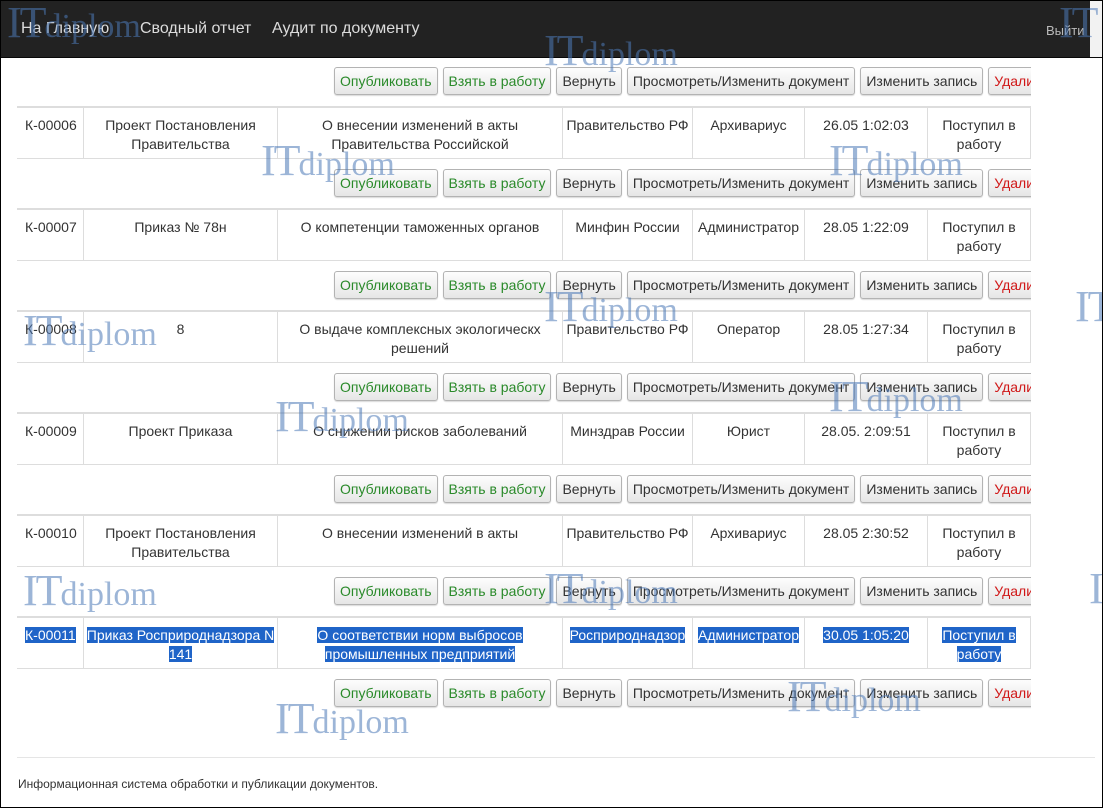 The width and height of the screenshot is (1103, 808). I want to click on cell-title: О компетенции таможенных органов, so click(419, 235).